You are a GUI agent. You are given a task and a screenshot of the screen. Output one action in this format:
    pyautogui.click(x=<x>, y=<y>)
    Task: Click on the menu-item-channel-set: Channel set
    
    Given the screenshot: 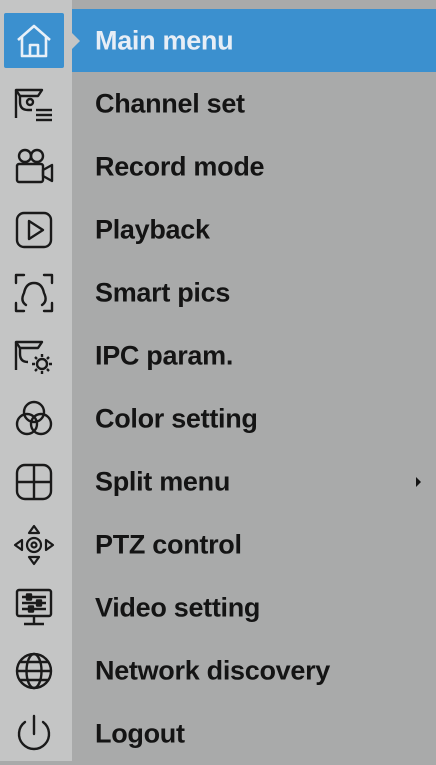 What is the action you would take?
    pyautogui.click(x=218, y=103)
    